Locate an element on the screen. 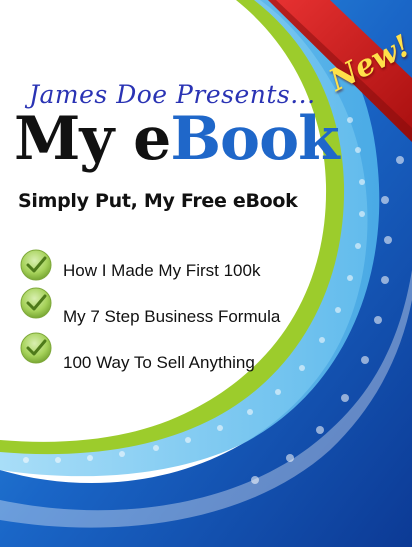 The image size is (412, 547). bullet-item: My 7 Step Business Formula is located at coordinates (178, 317).